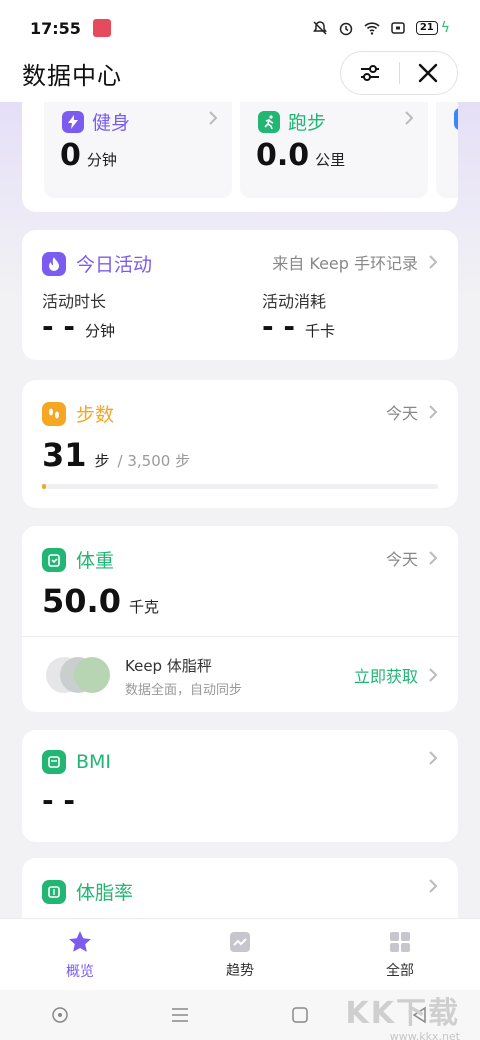  What do you see at coordinates (330, 160) in the screenshot?
I see `running-unit: 公里` at bounding box center [330, 160].